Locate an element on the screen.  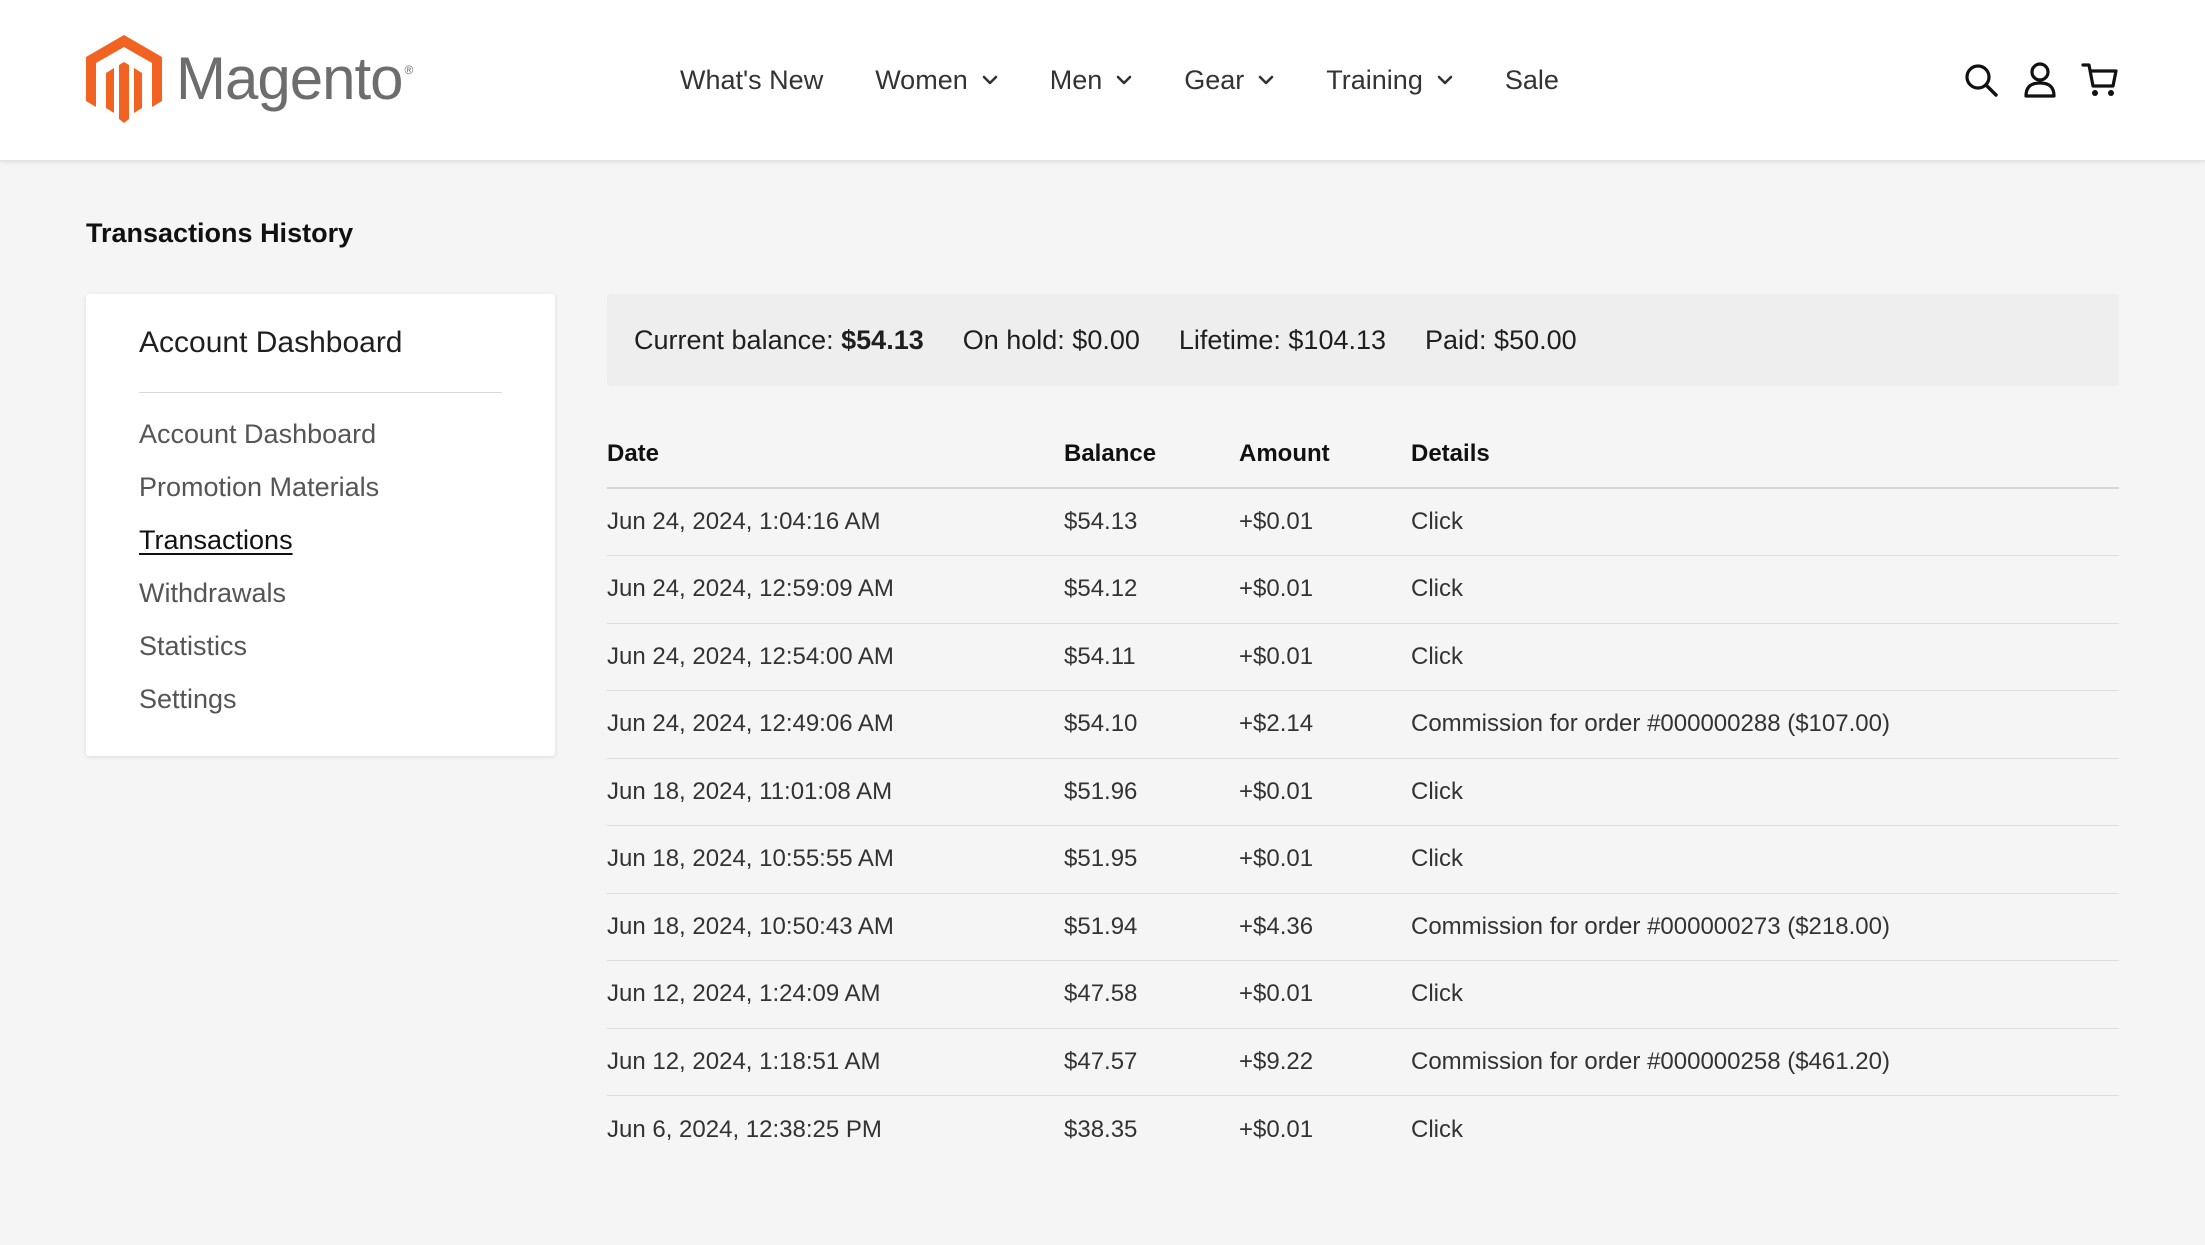
nav-item-label: Gear is located at coordinates (1214, 79).